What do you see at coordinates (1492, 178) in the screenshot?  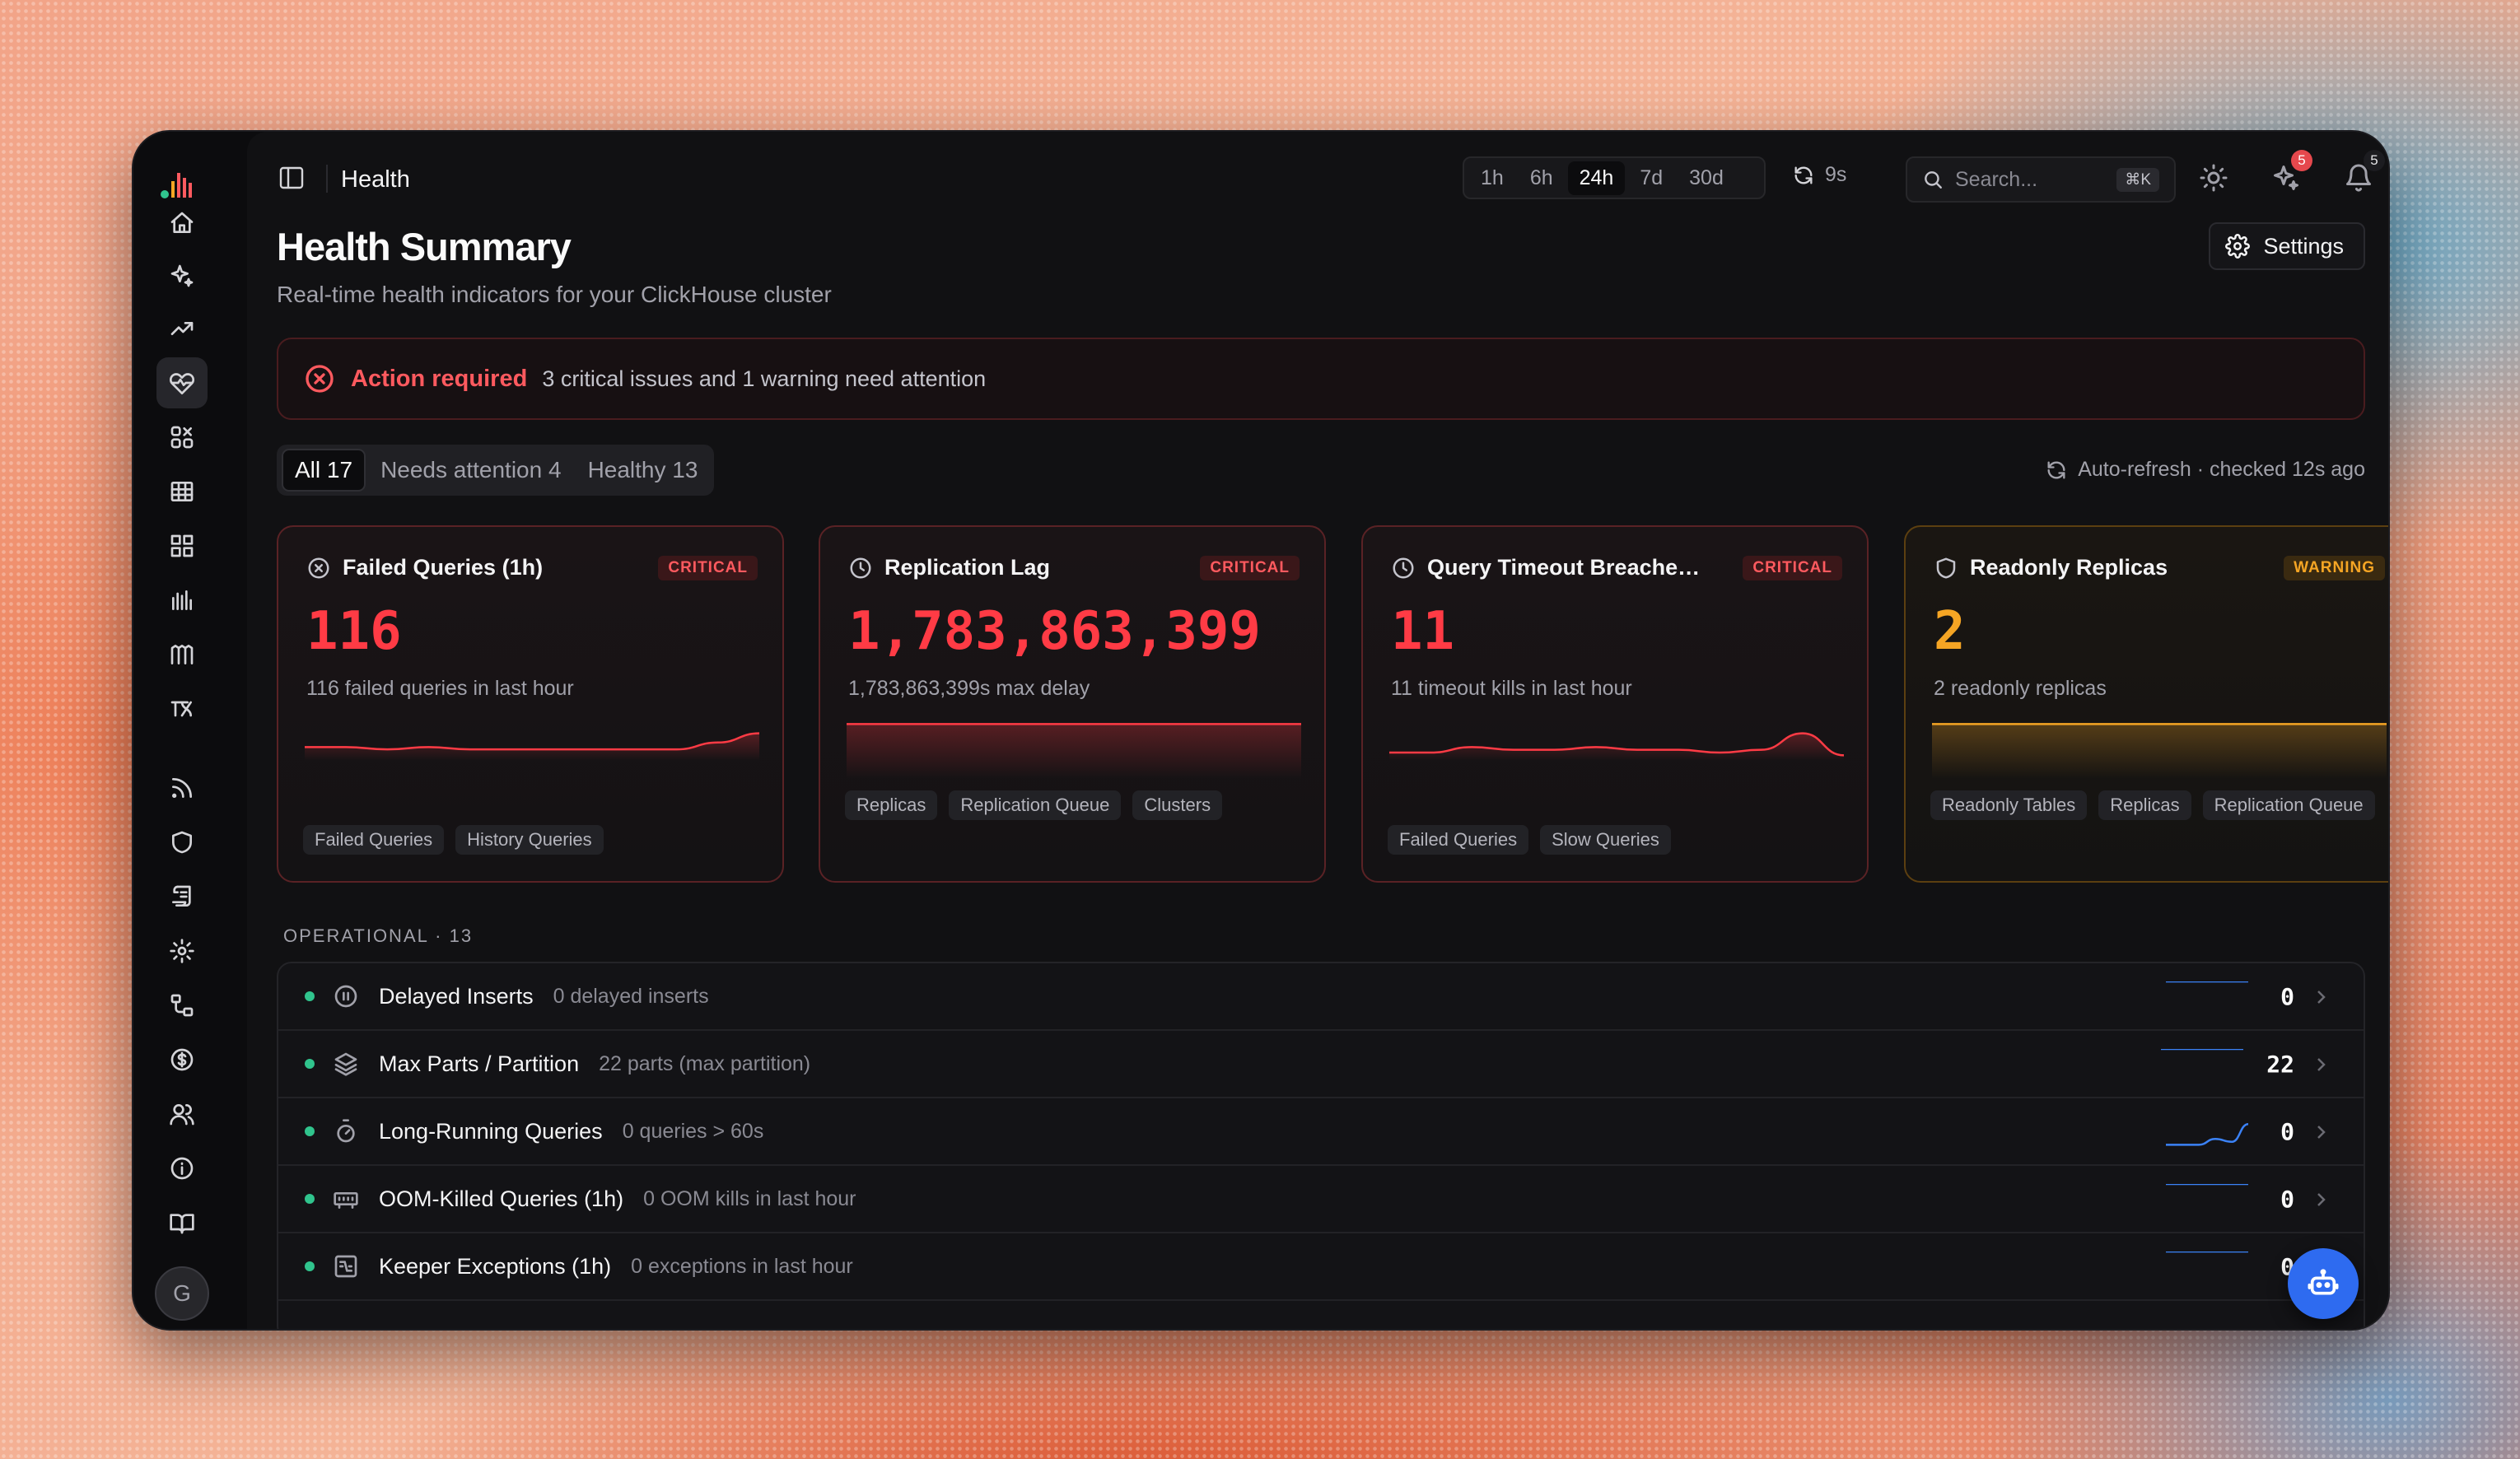 I see `range-1h: 1h` at bounding box center [1492, 178].